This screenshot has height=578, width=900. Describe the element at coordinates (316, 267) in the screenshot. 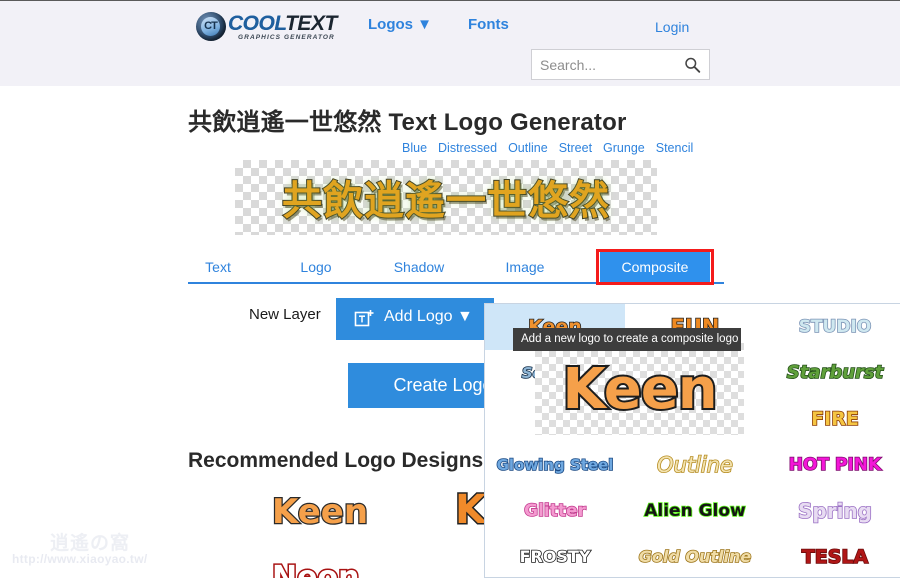

I see `tab-logo: Logo` at that location.